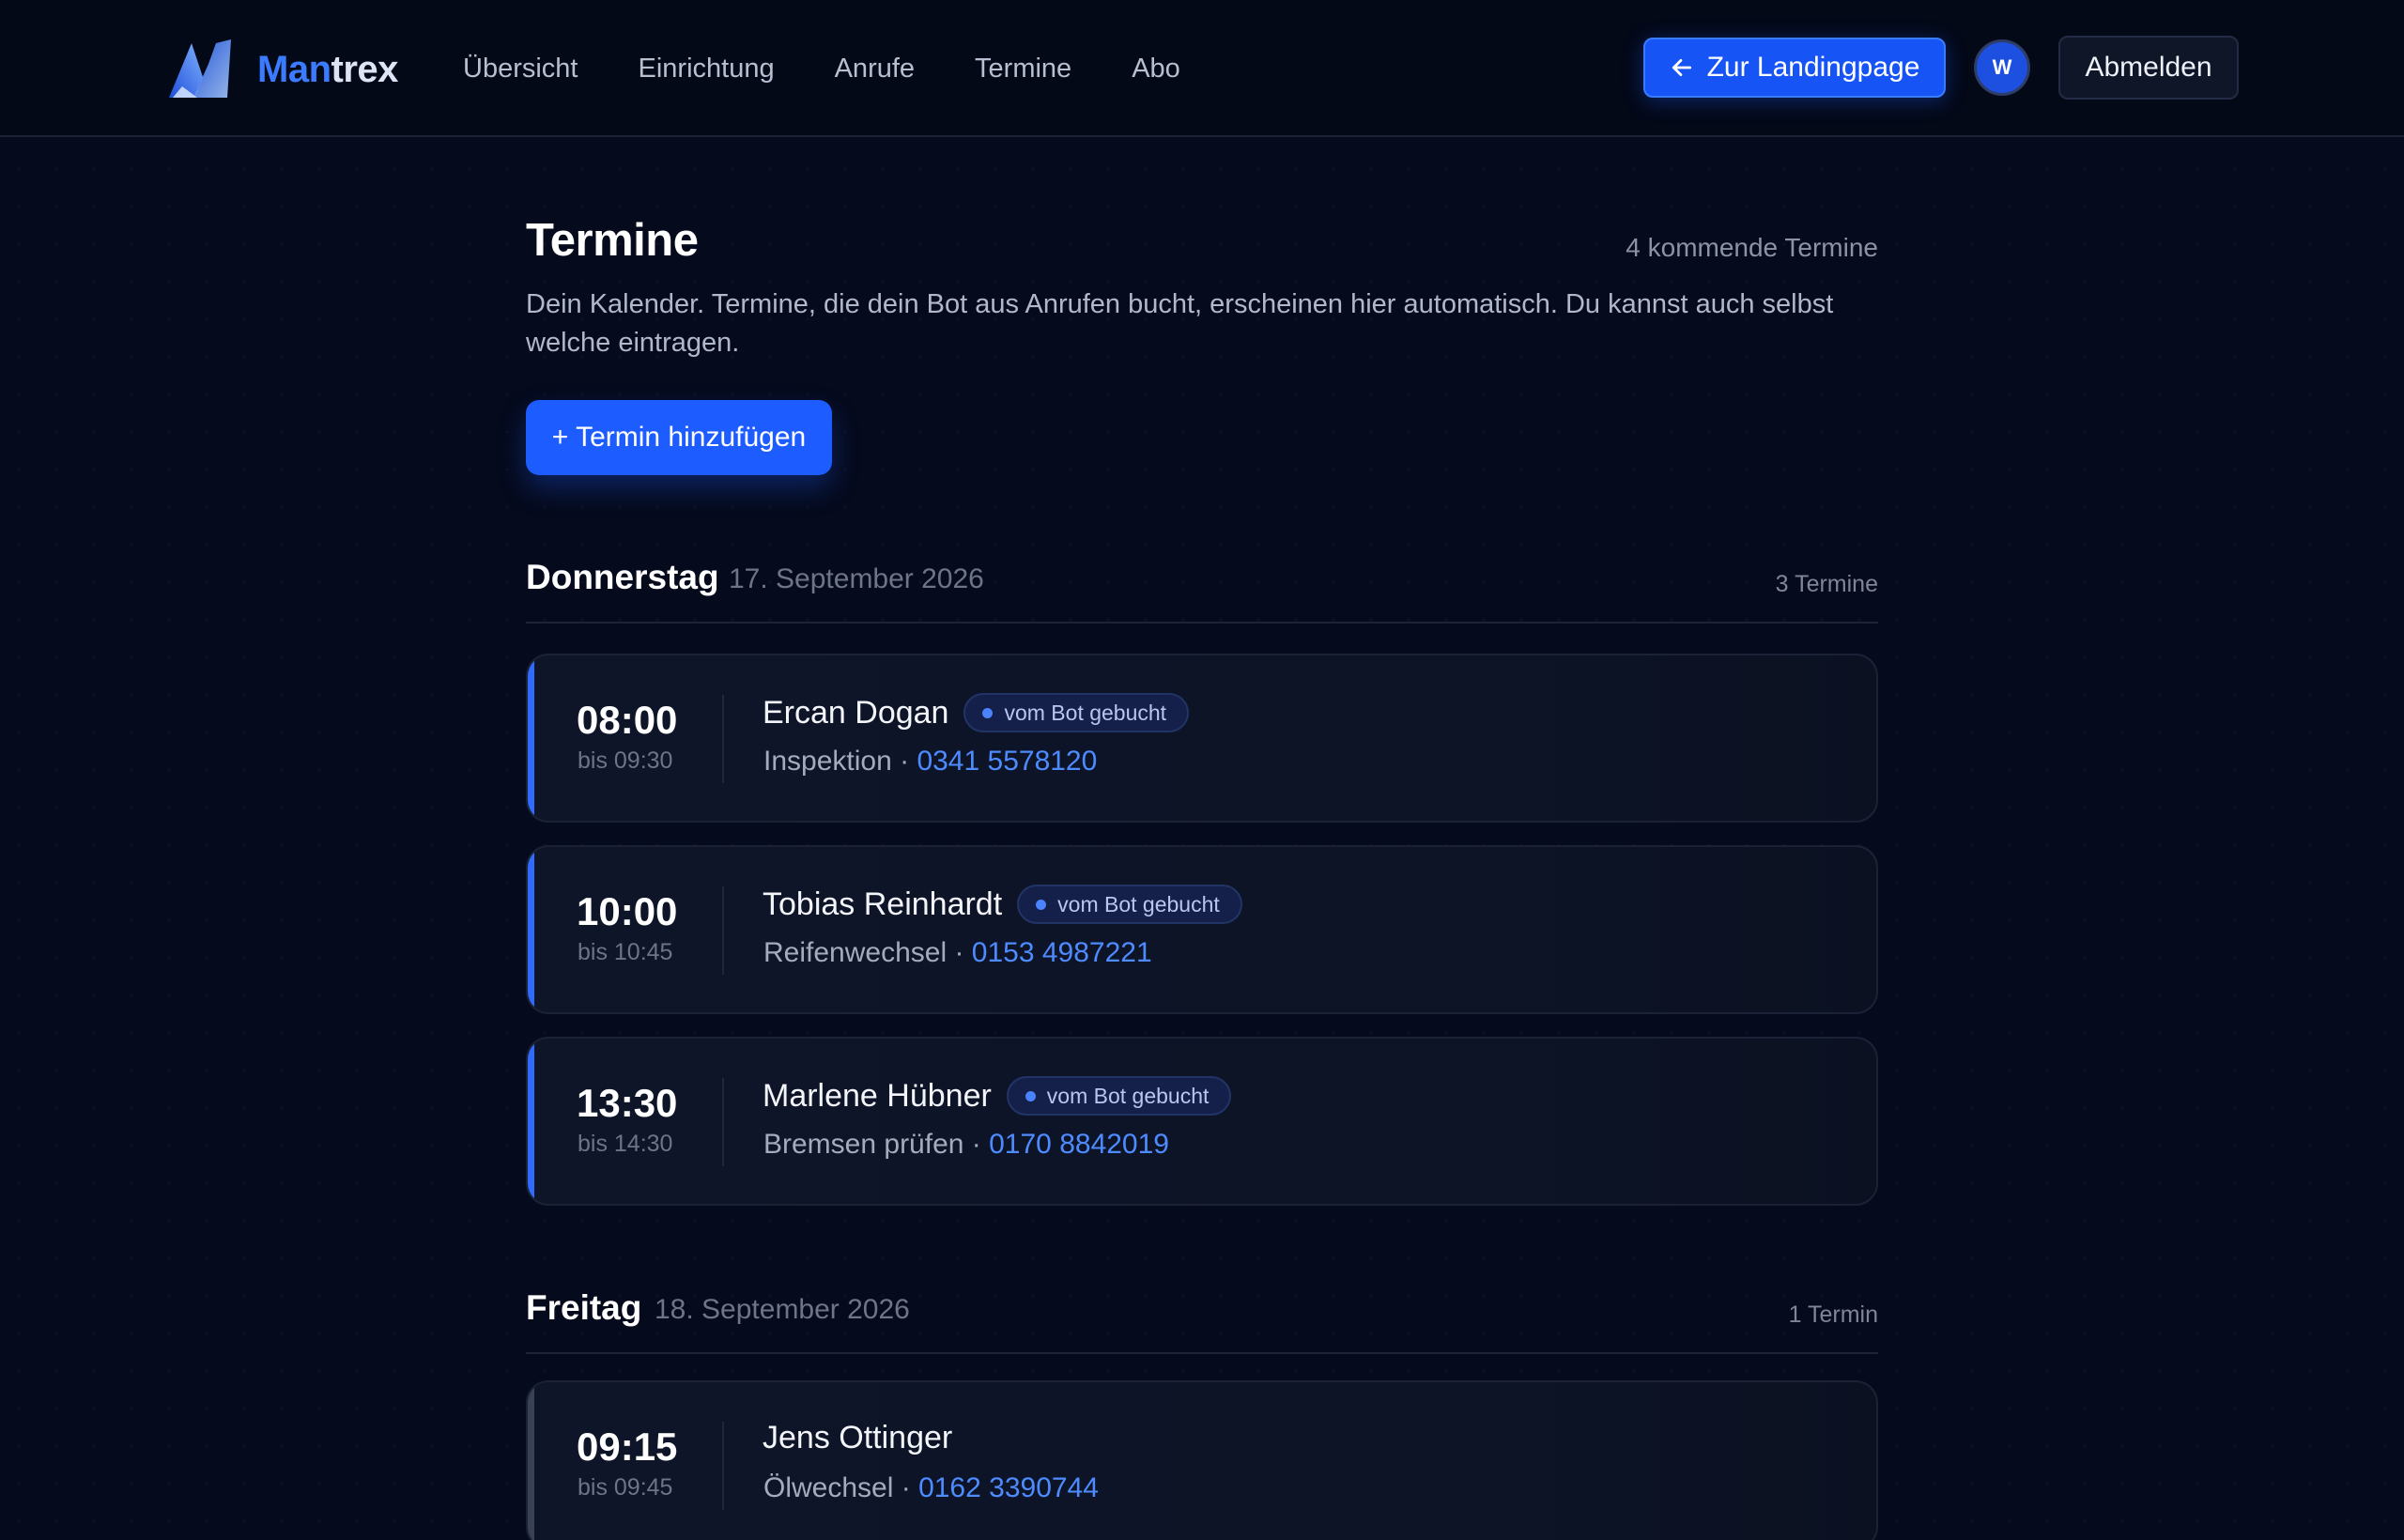  I want to click on phone-link: 0170 8842019, so click(1079, 1144).